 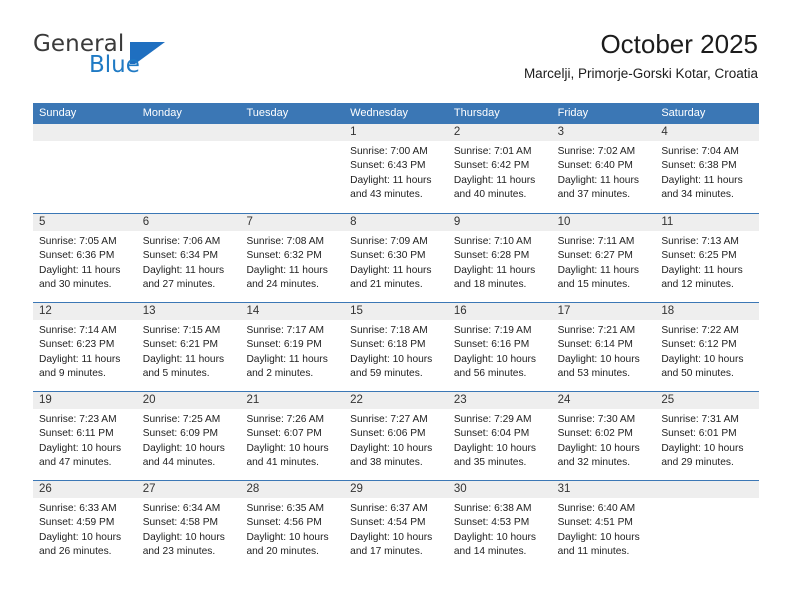 What do you see at coordinates (183, 277) in the screenshot?
I see `daylight-text: Daylight: 11 hours and 27 minutes.` at bounding box center [183, 277].